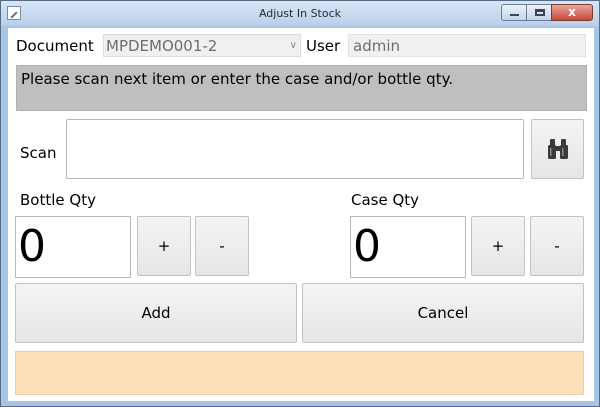 The height and width of the screenshot is (407, 600). Describe the element at coordinates (557, 246) in the screenshot. I see `case-qty-decrement-button: -` at that location.